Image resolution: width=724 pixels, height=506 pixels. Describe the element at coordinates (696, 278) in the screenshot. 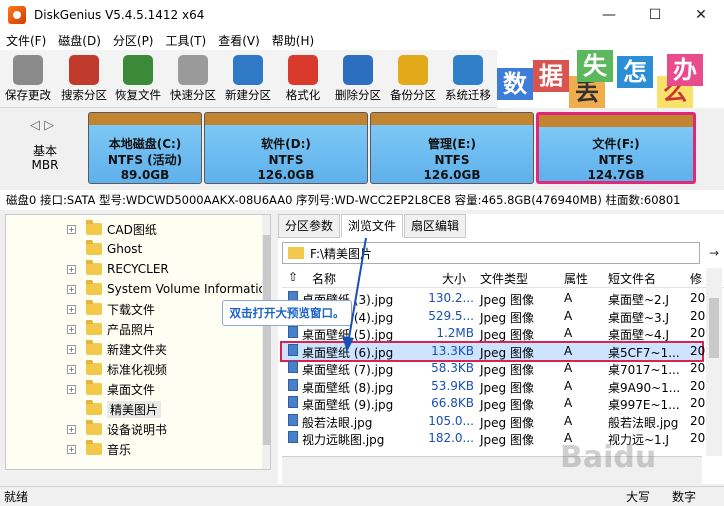

I see `col-modified: 修` at that location.